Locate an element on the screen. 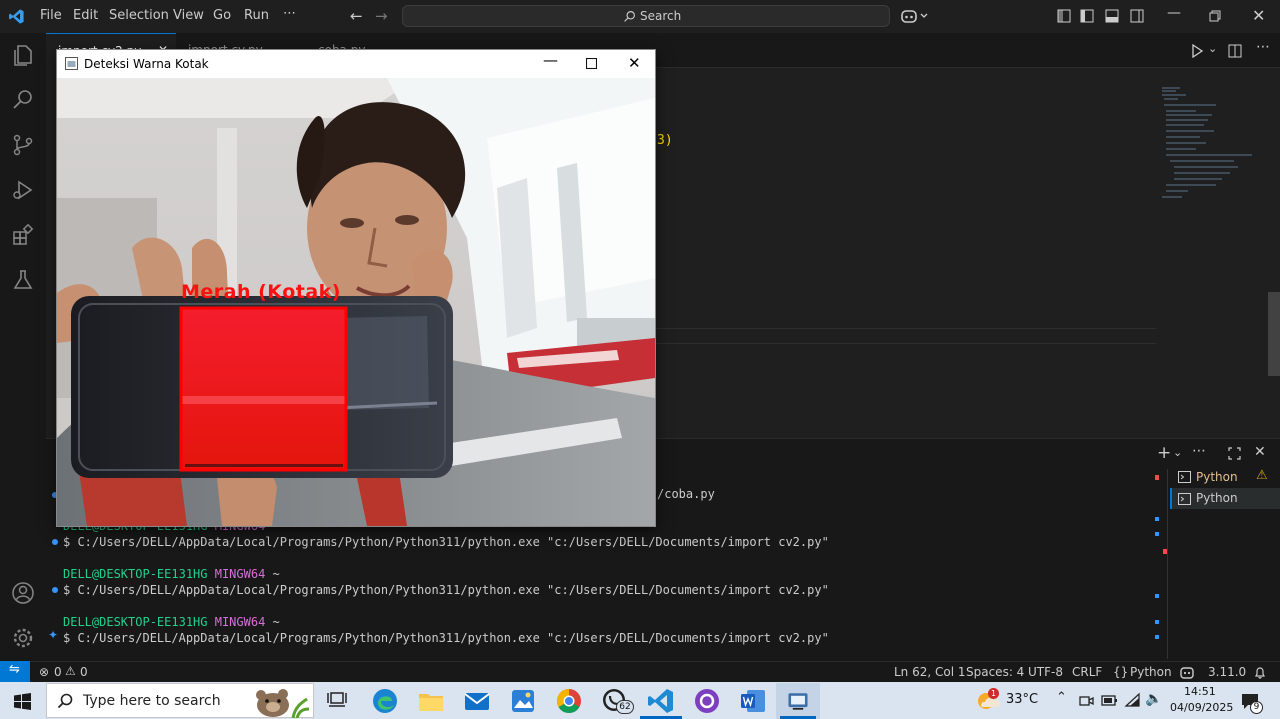  menu-file: File is located at coordinates (51, 15).